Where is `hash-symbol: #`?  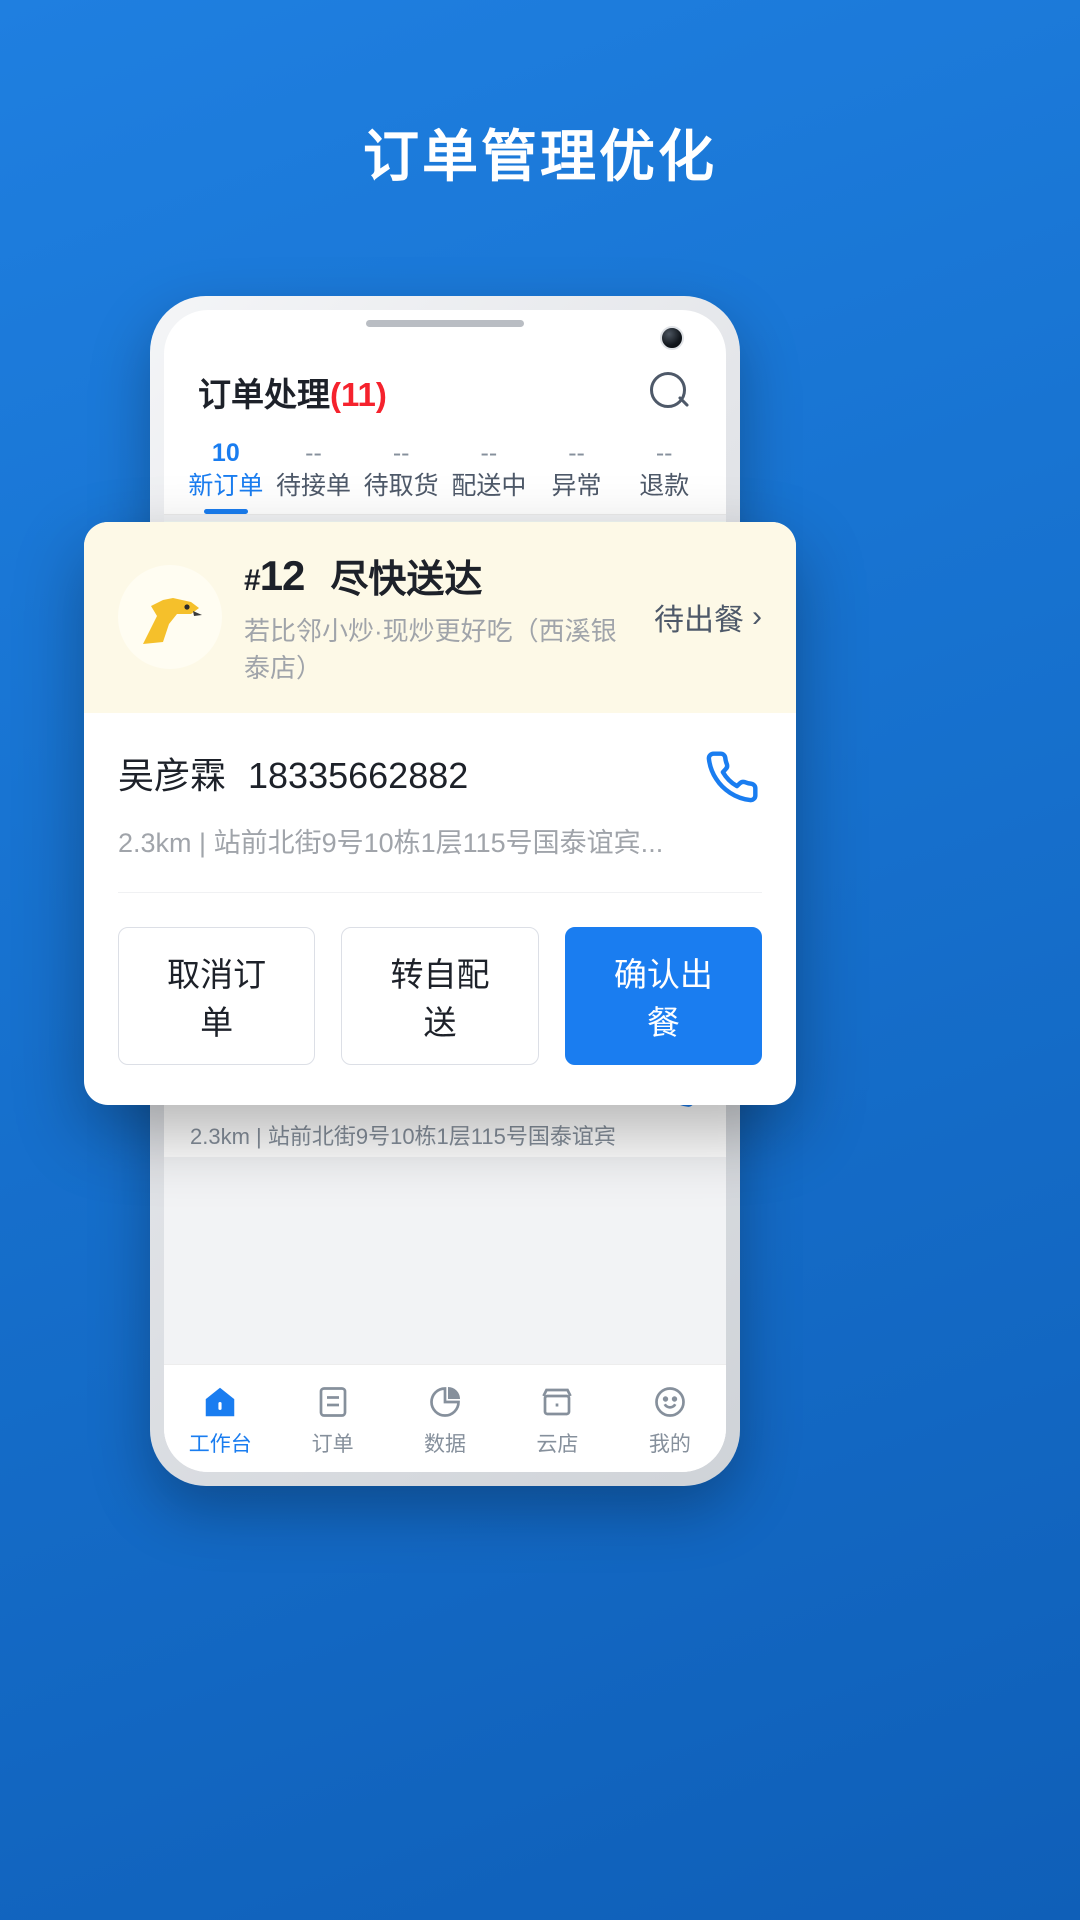
hash-symbol: # is located at coordinates (252, 580).